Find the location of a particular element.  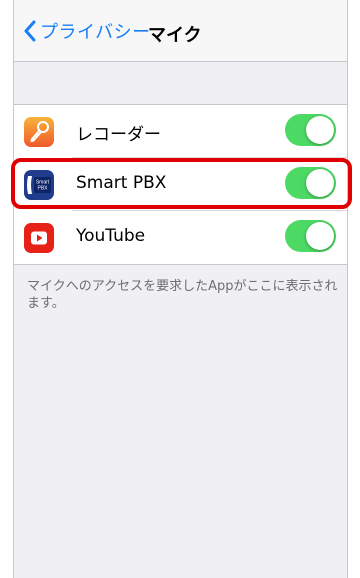

list-item-youtube: YouTube is located at coordinates (180, 237).